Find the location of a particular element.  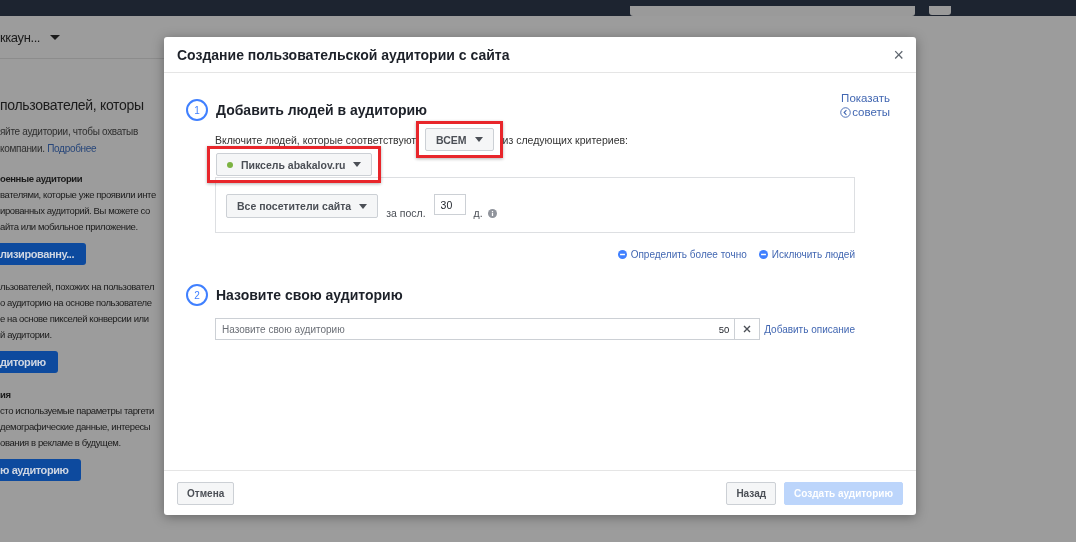

criteria-text: Включите людей, которые соответствуют is located at coordinates (316, 139).